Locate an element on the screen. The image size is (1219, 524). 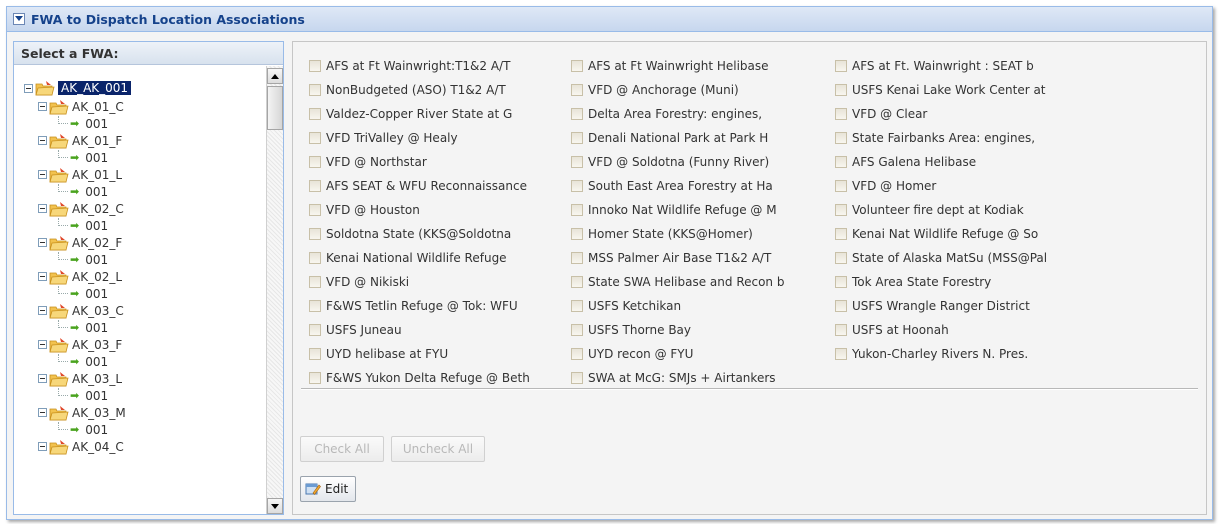
location-checkbox-item: USFS Wrangle Ranger District is located at coordinates (965, 306).